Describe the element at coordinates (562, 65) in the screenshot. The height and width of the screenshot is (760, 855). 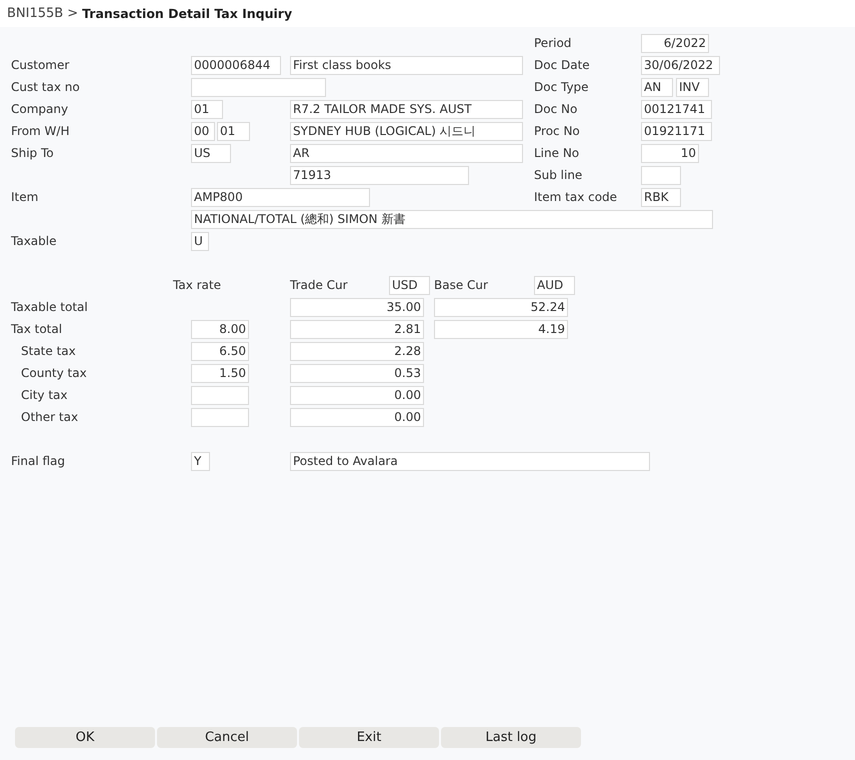
I see `field-label: Doc Date` at that location.